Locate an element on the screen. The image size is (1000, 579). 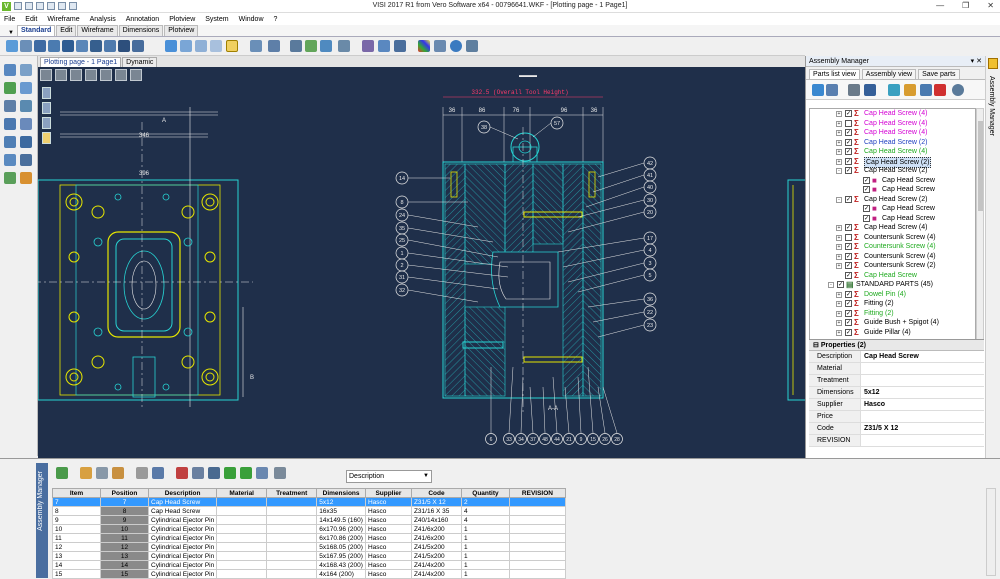
column-header: Position is located at coordinates (124, 493).